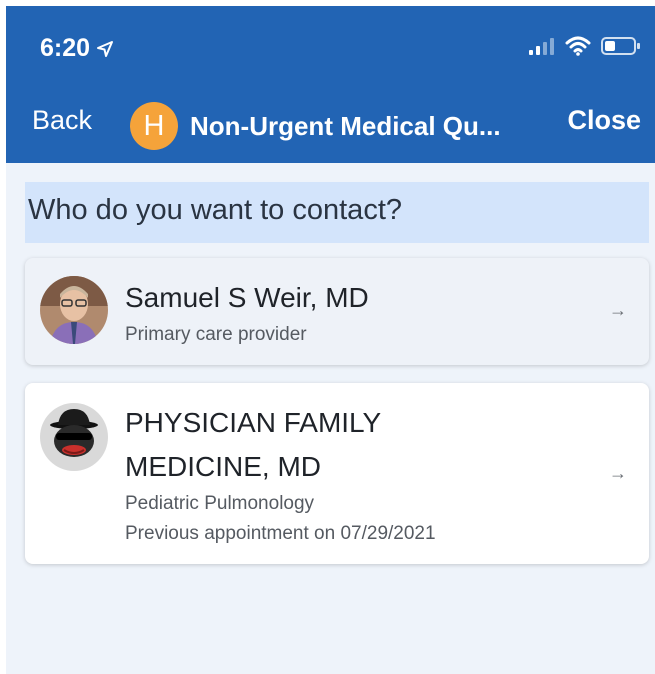 This screenshot has height=674, width=655. I want to click on organization-initial: H, so click(154, 125).